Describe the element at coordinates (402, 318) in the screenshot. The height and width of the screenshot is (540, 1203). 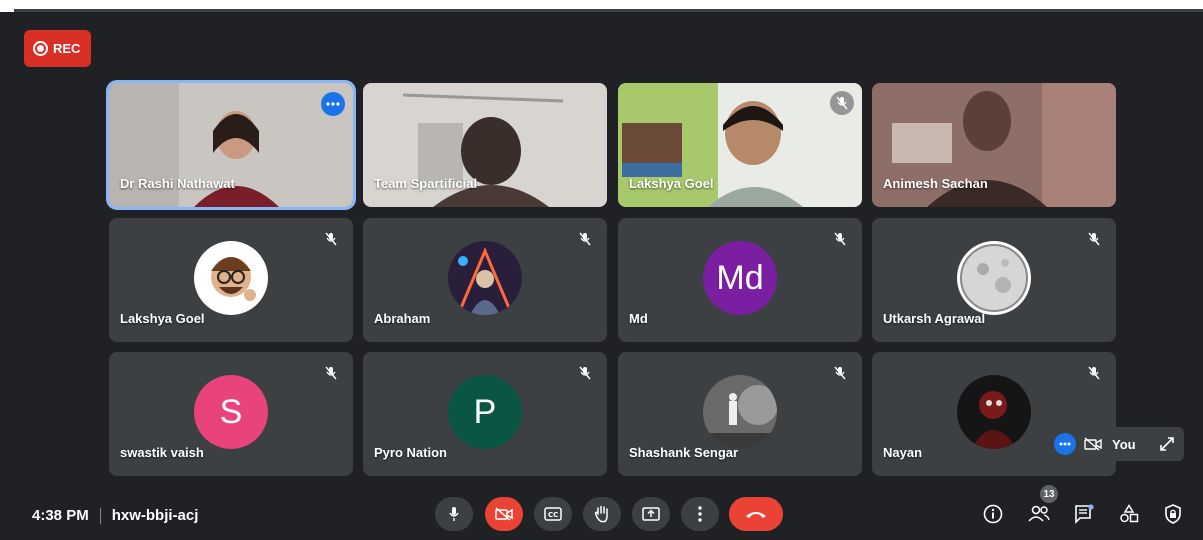
I see `participant-name: Abraham` at that location.